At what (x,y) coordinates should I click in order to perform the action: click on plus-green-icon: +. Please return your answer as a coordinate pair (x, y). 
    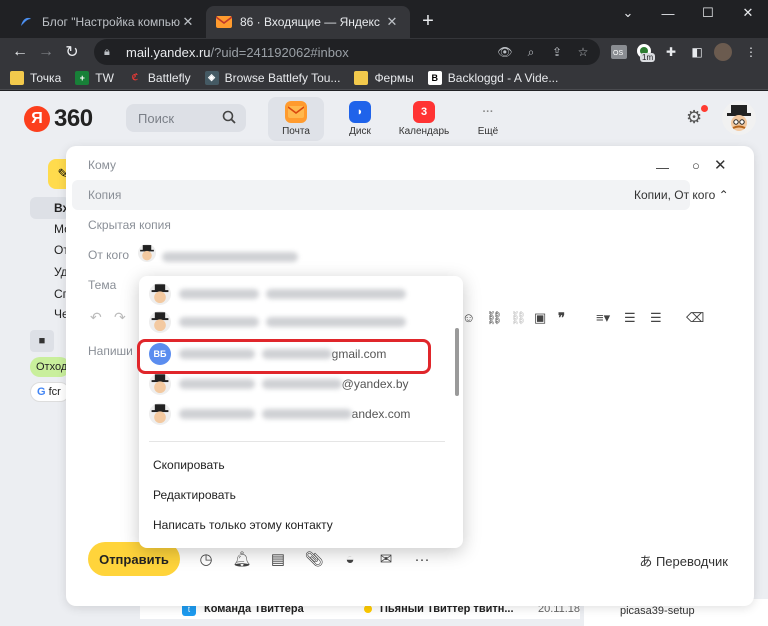
    Looking at the image, I should click on (82, 77).